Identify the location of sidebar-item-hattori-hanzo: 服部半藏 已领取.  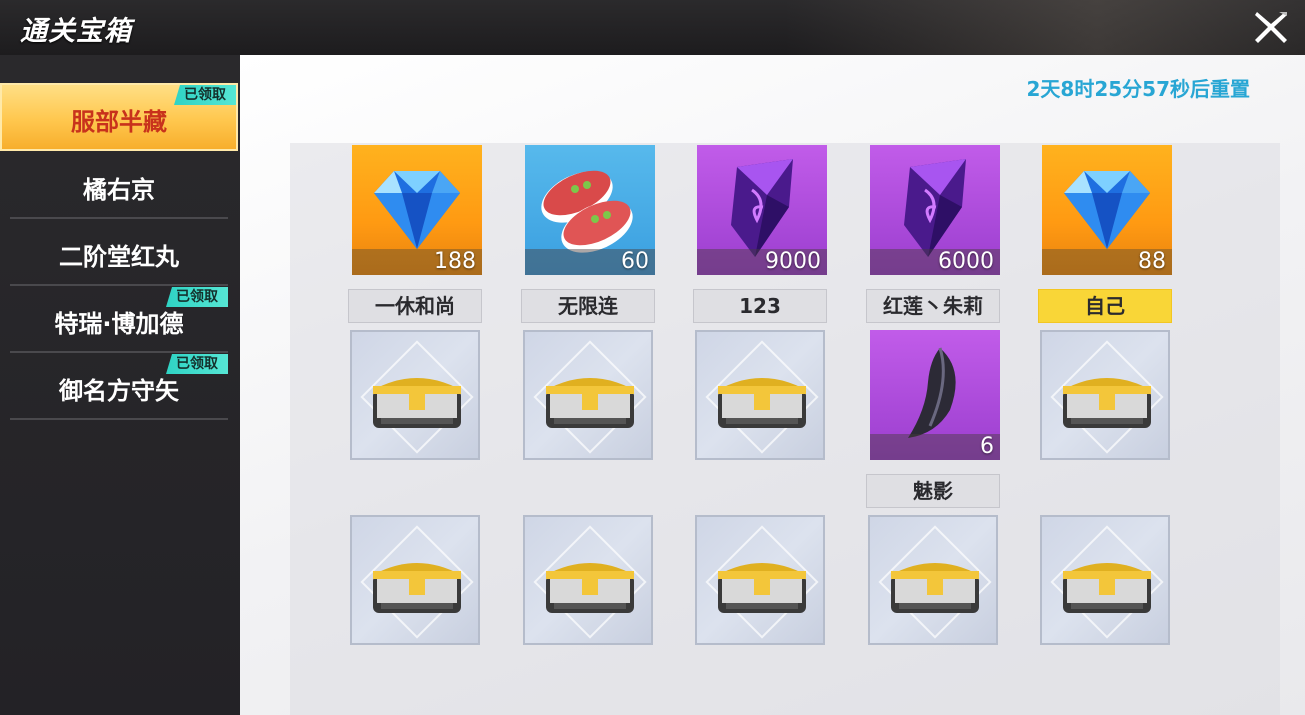
(119, 117).